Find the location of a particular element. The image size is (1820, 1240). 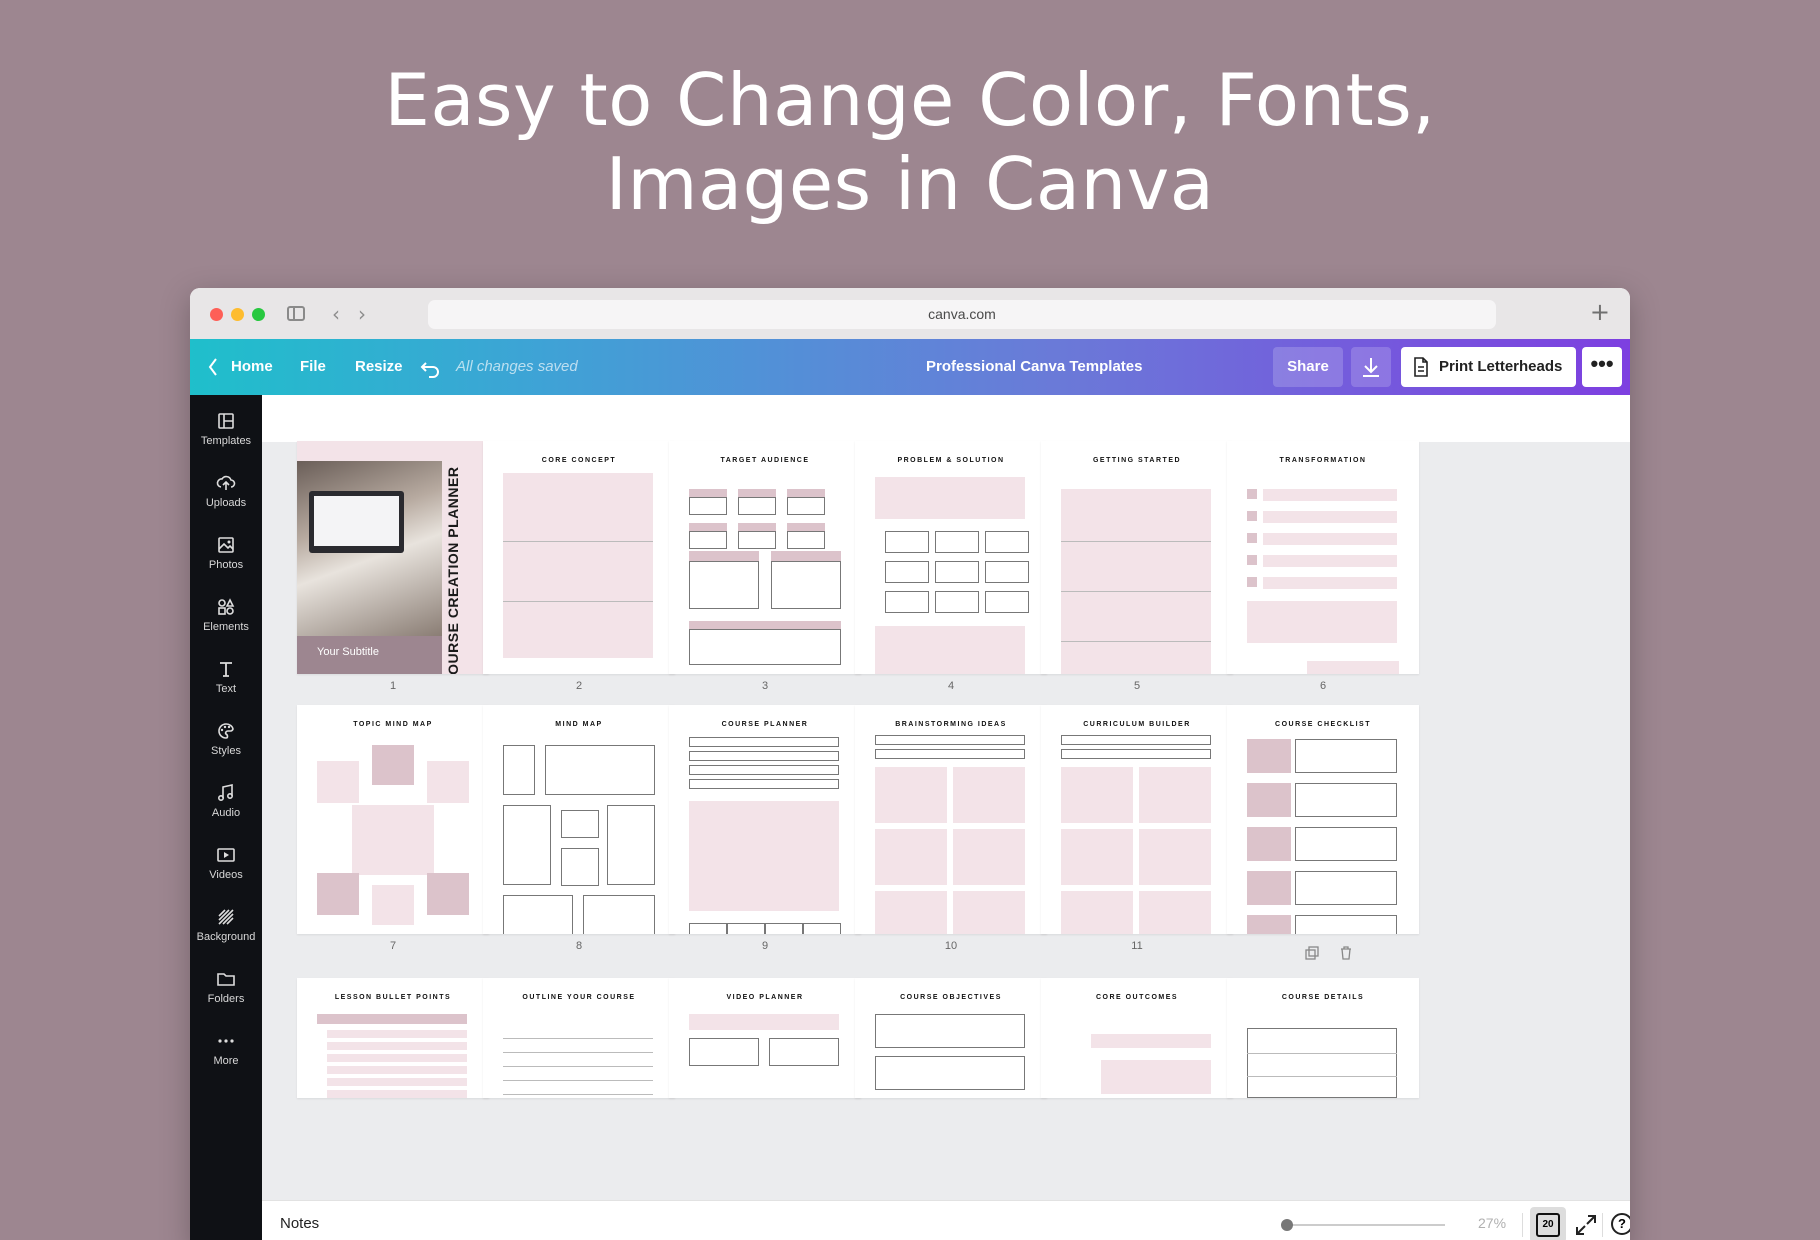

notes-button: Notes is located at coordinates (299, 1223).